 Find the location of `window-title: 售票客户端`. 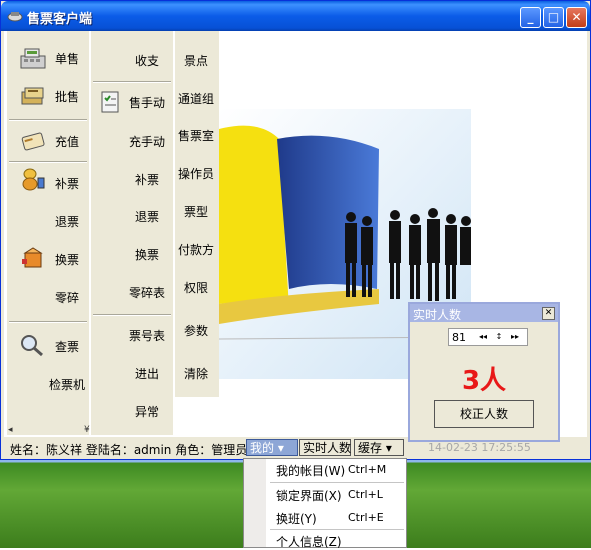

window-title: 售票客户端 is located at coordinates (60, 19).